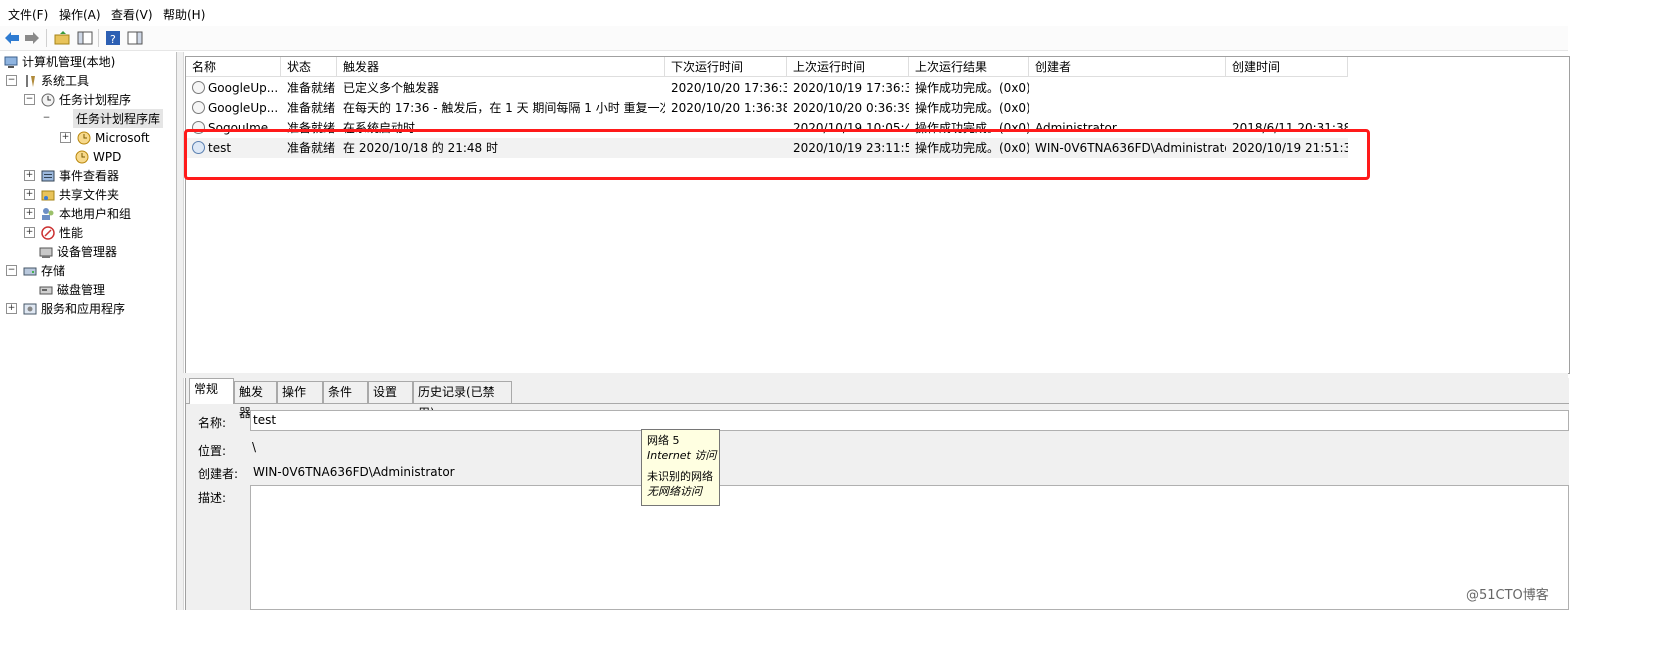 This screenshot has width=1672, height=650. Describe the element at coordinates (71, 194) in the screenshot. I see `tree-item-shared-folders: + 共享文件夹` at that location.